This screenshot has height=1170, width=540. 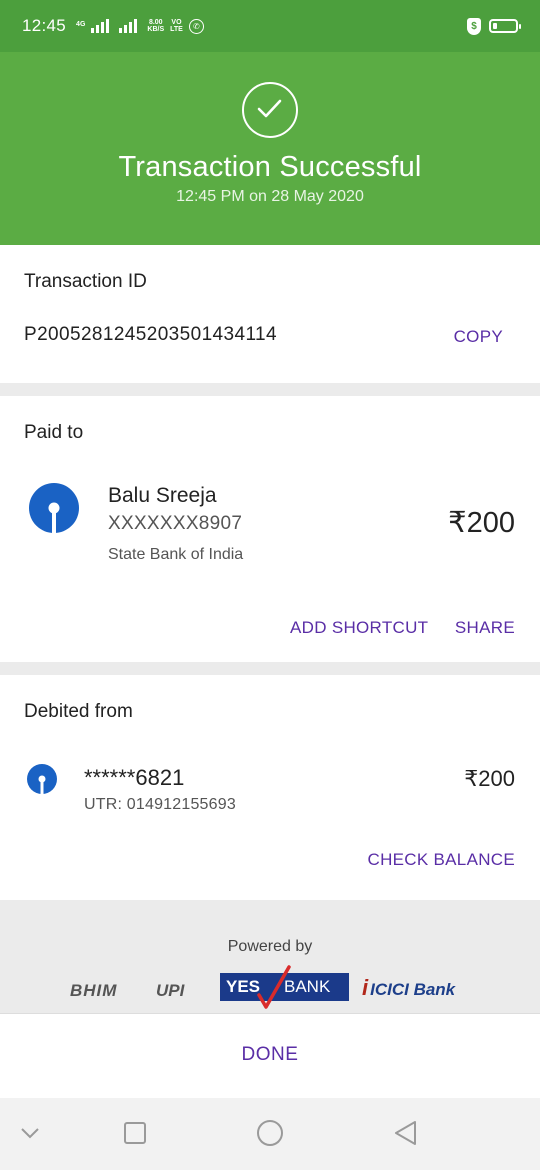 I want to click on recent-apps-icon, so click(x=135, y=1133).